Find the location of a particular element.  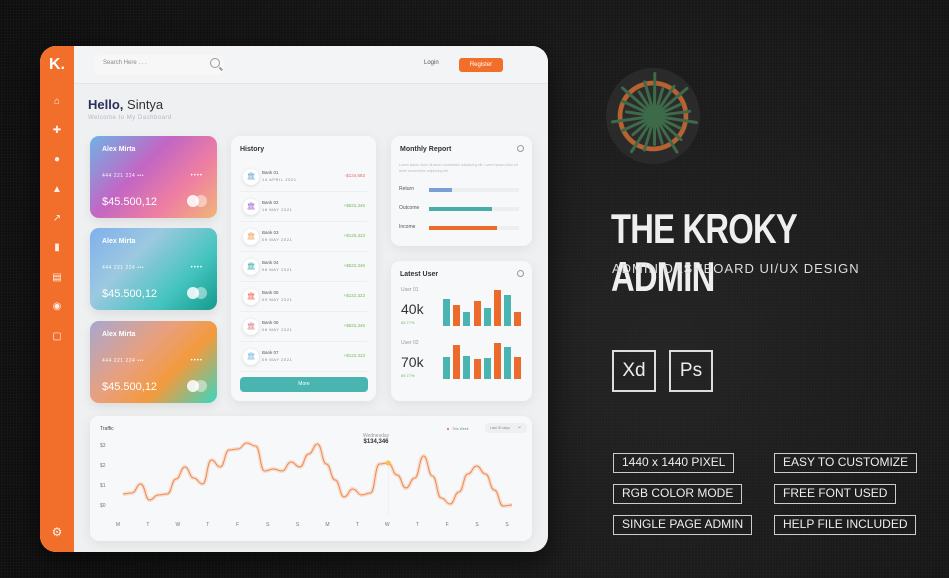

document-icon: ▤ is located at coordinates (57, 278).